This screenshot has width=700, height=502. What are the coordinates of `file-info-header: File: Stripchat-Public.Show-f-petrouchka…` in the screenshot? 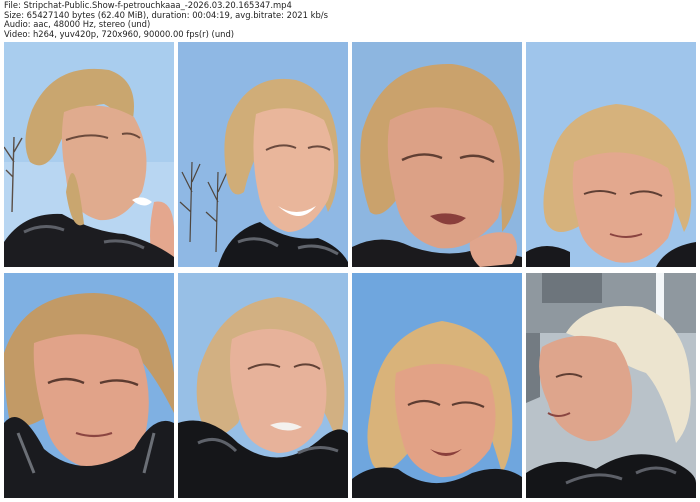 It's located at (350, 20).